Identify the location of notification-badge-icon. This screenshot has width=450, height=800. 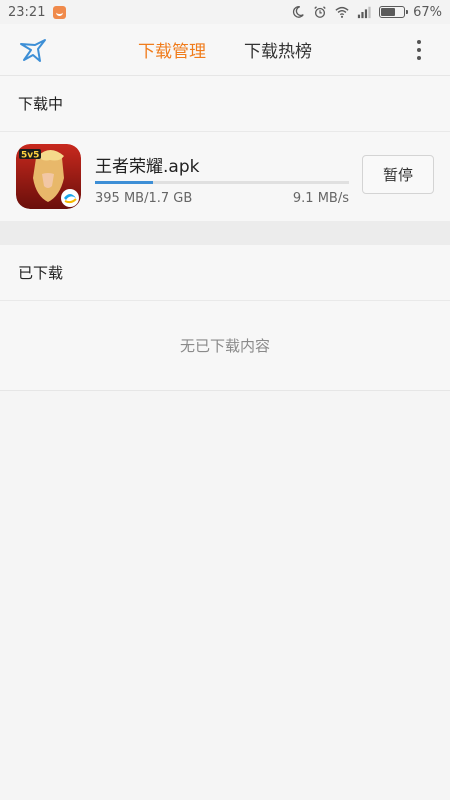
(60, 12).